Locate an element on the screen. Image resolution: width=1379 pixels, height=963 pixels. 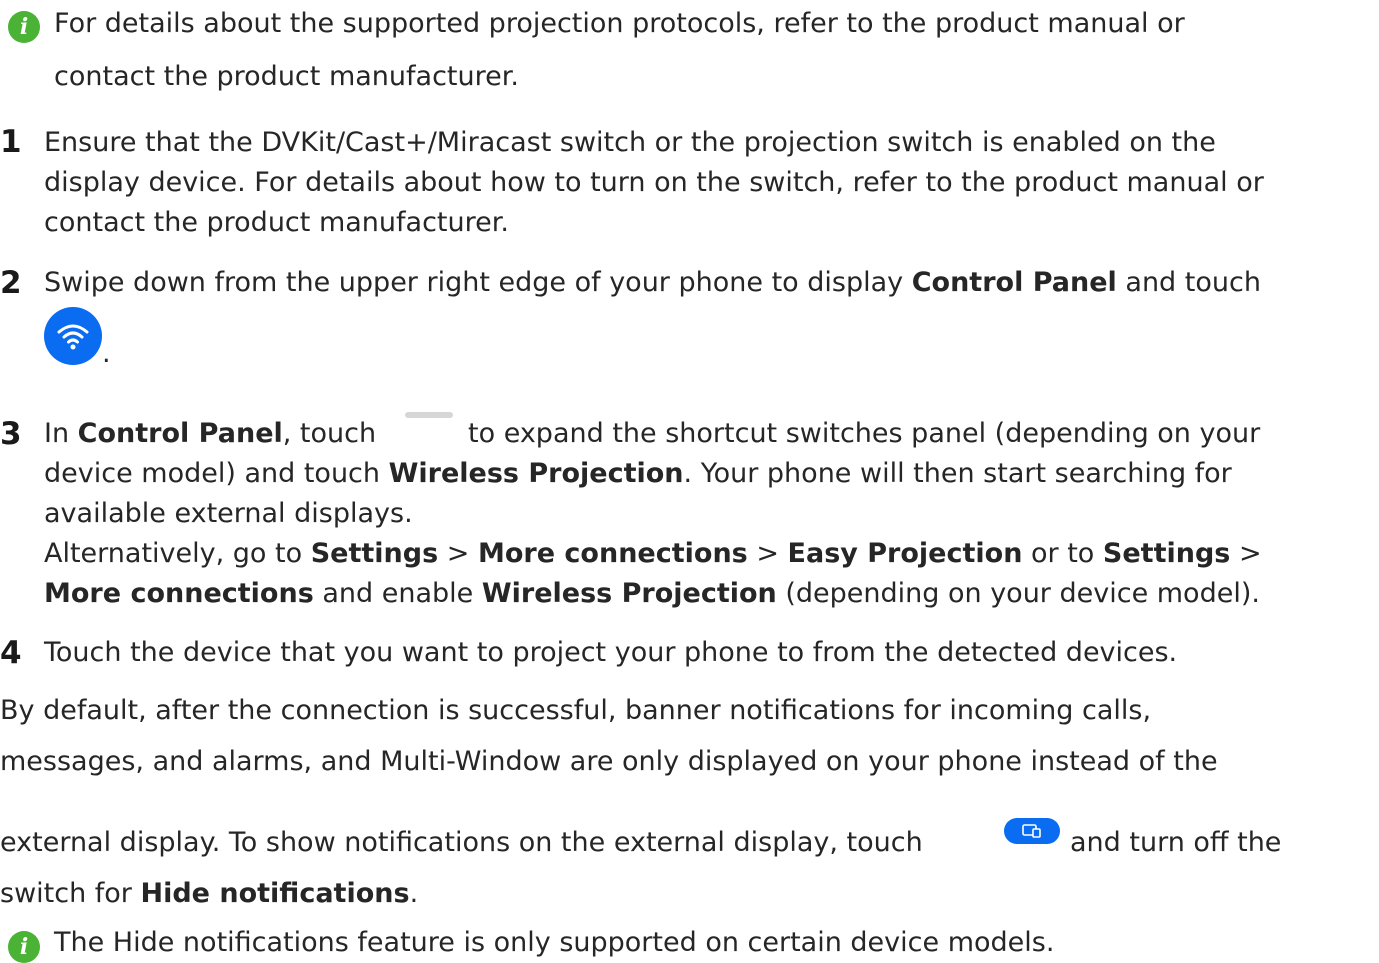
step-number-2: 2 is located at coordinates (11, 283).